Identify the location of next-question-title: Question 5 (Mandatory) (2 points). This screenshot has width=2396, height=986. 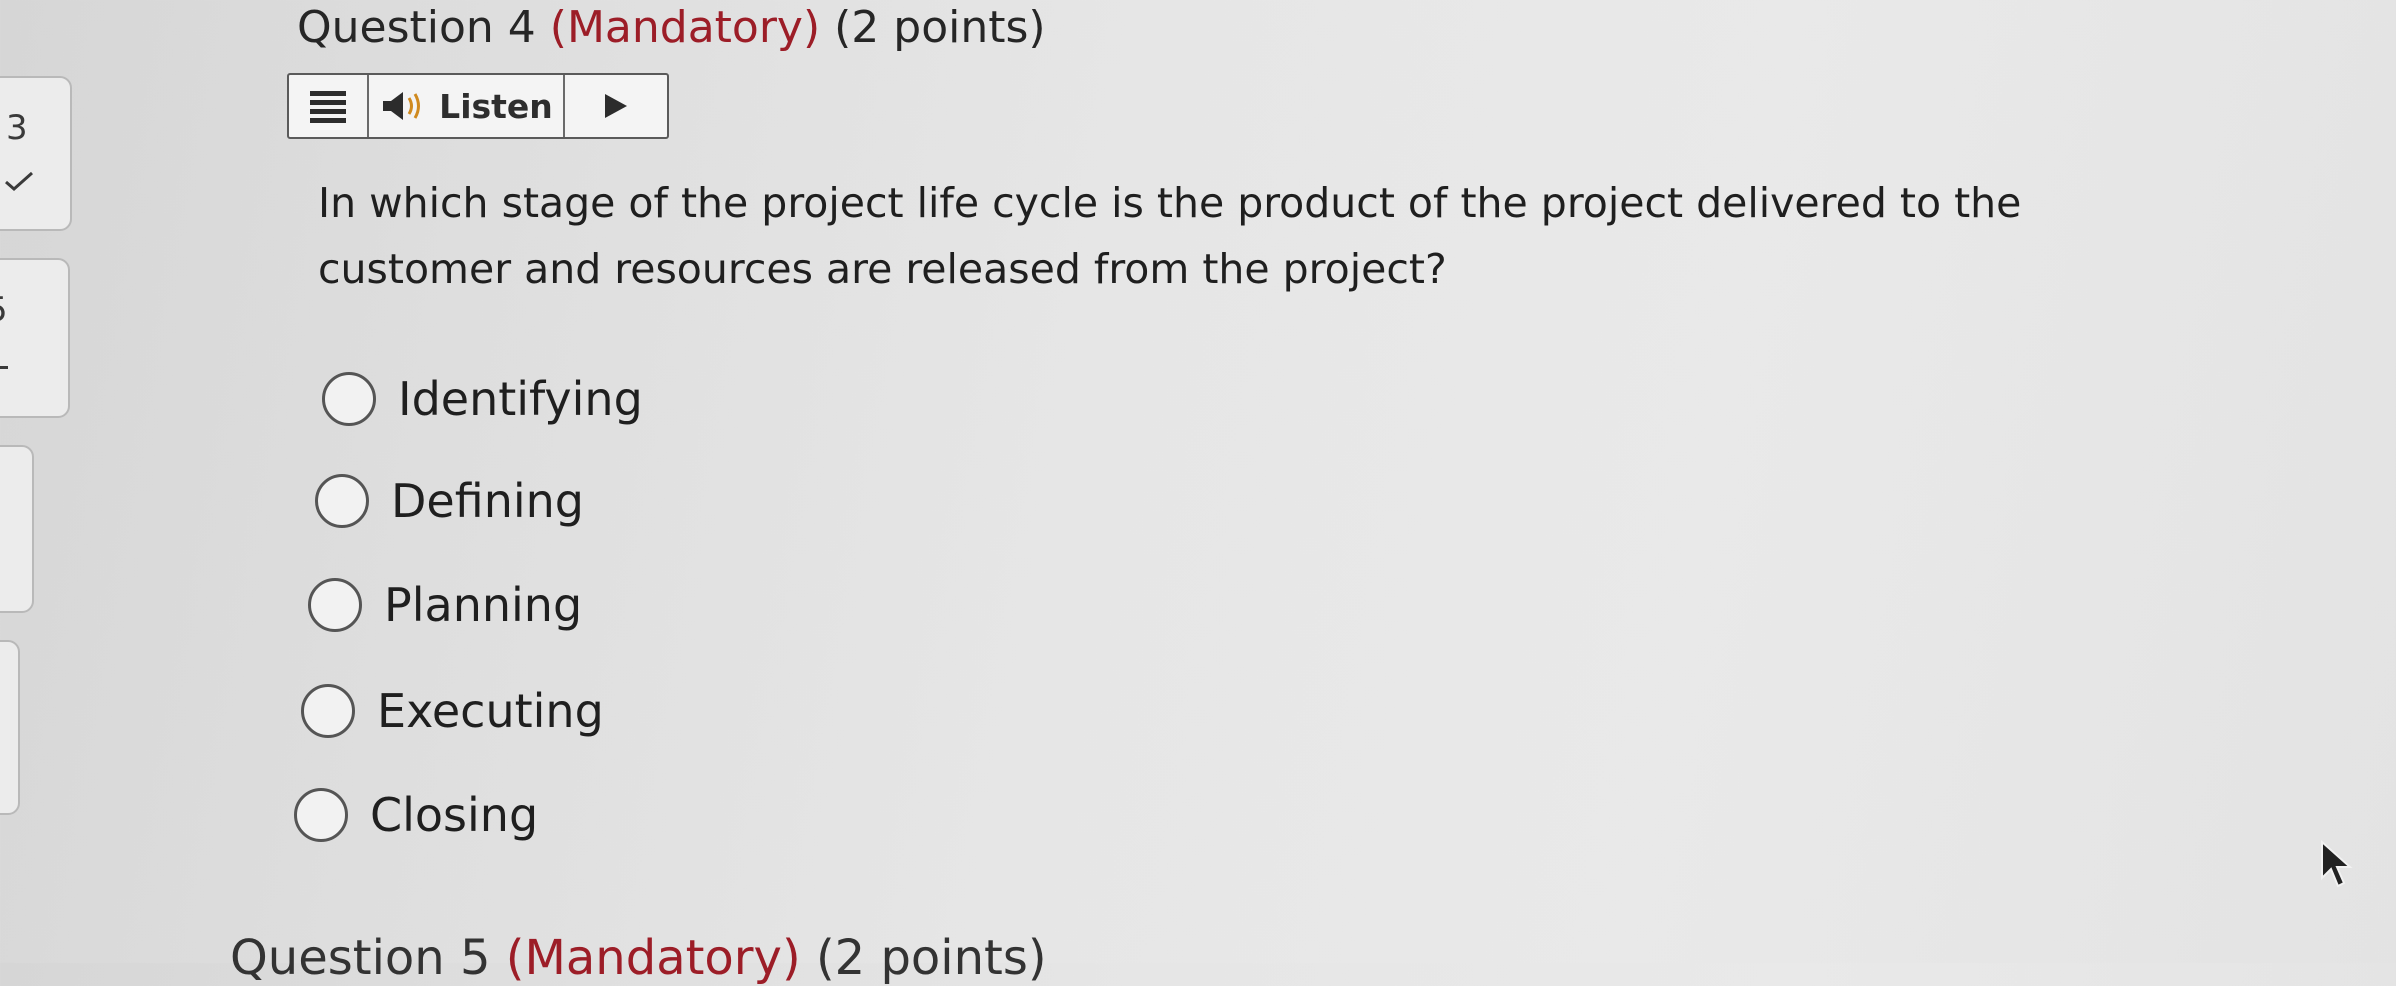
(638, 958).